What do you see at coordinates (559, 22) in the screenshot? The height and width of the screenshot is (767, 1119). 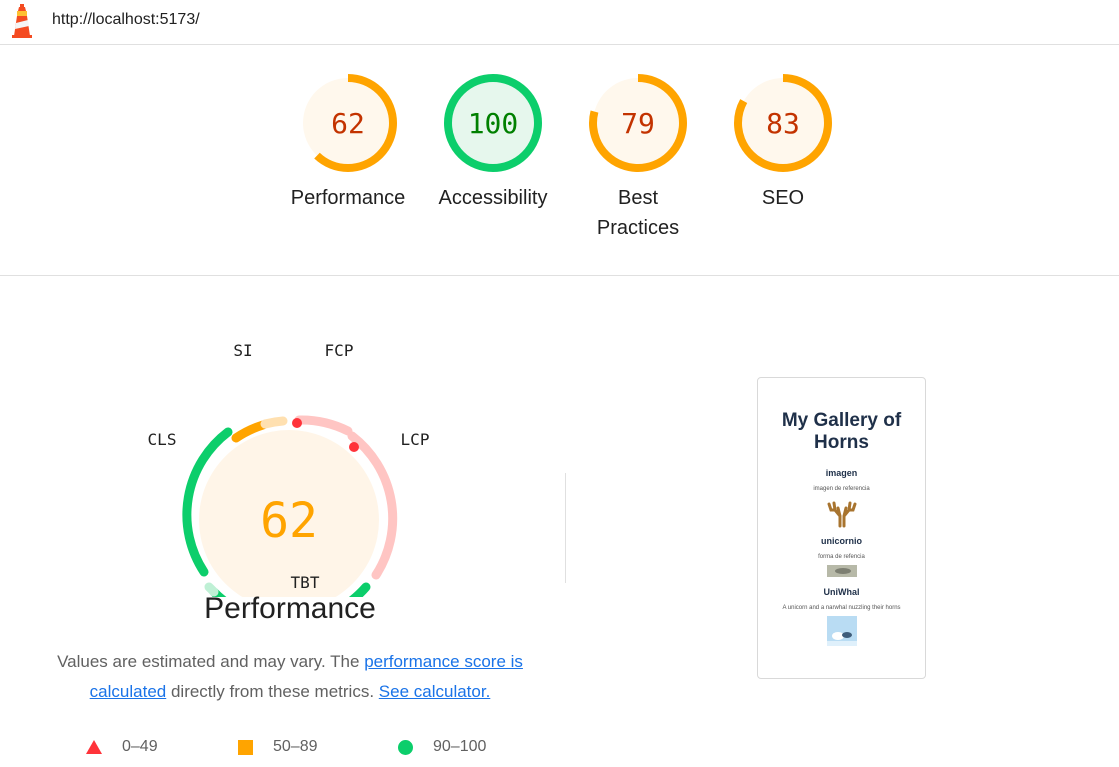 I see `report-header: http://localhost:5173/` at bounding box center [559, 22].